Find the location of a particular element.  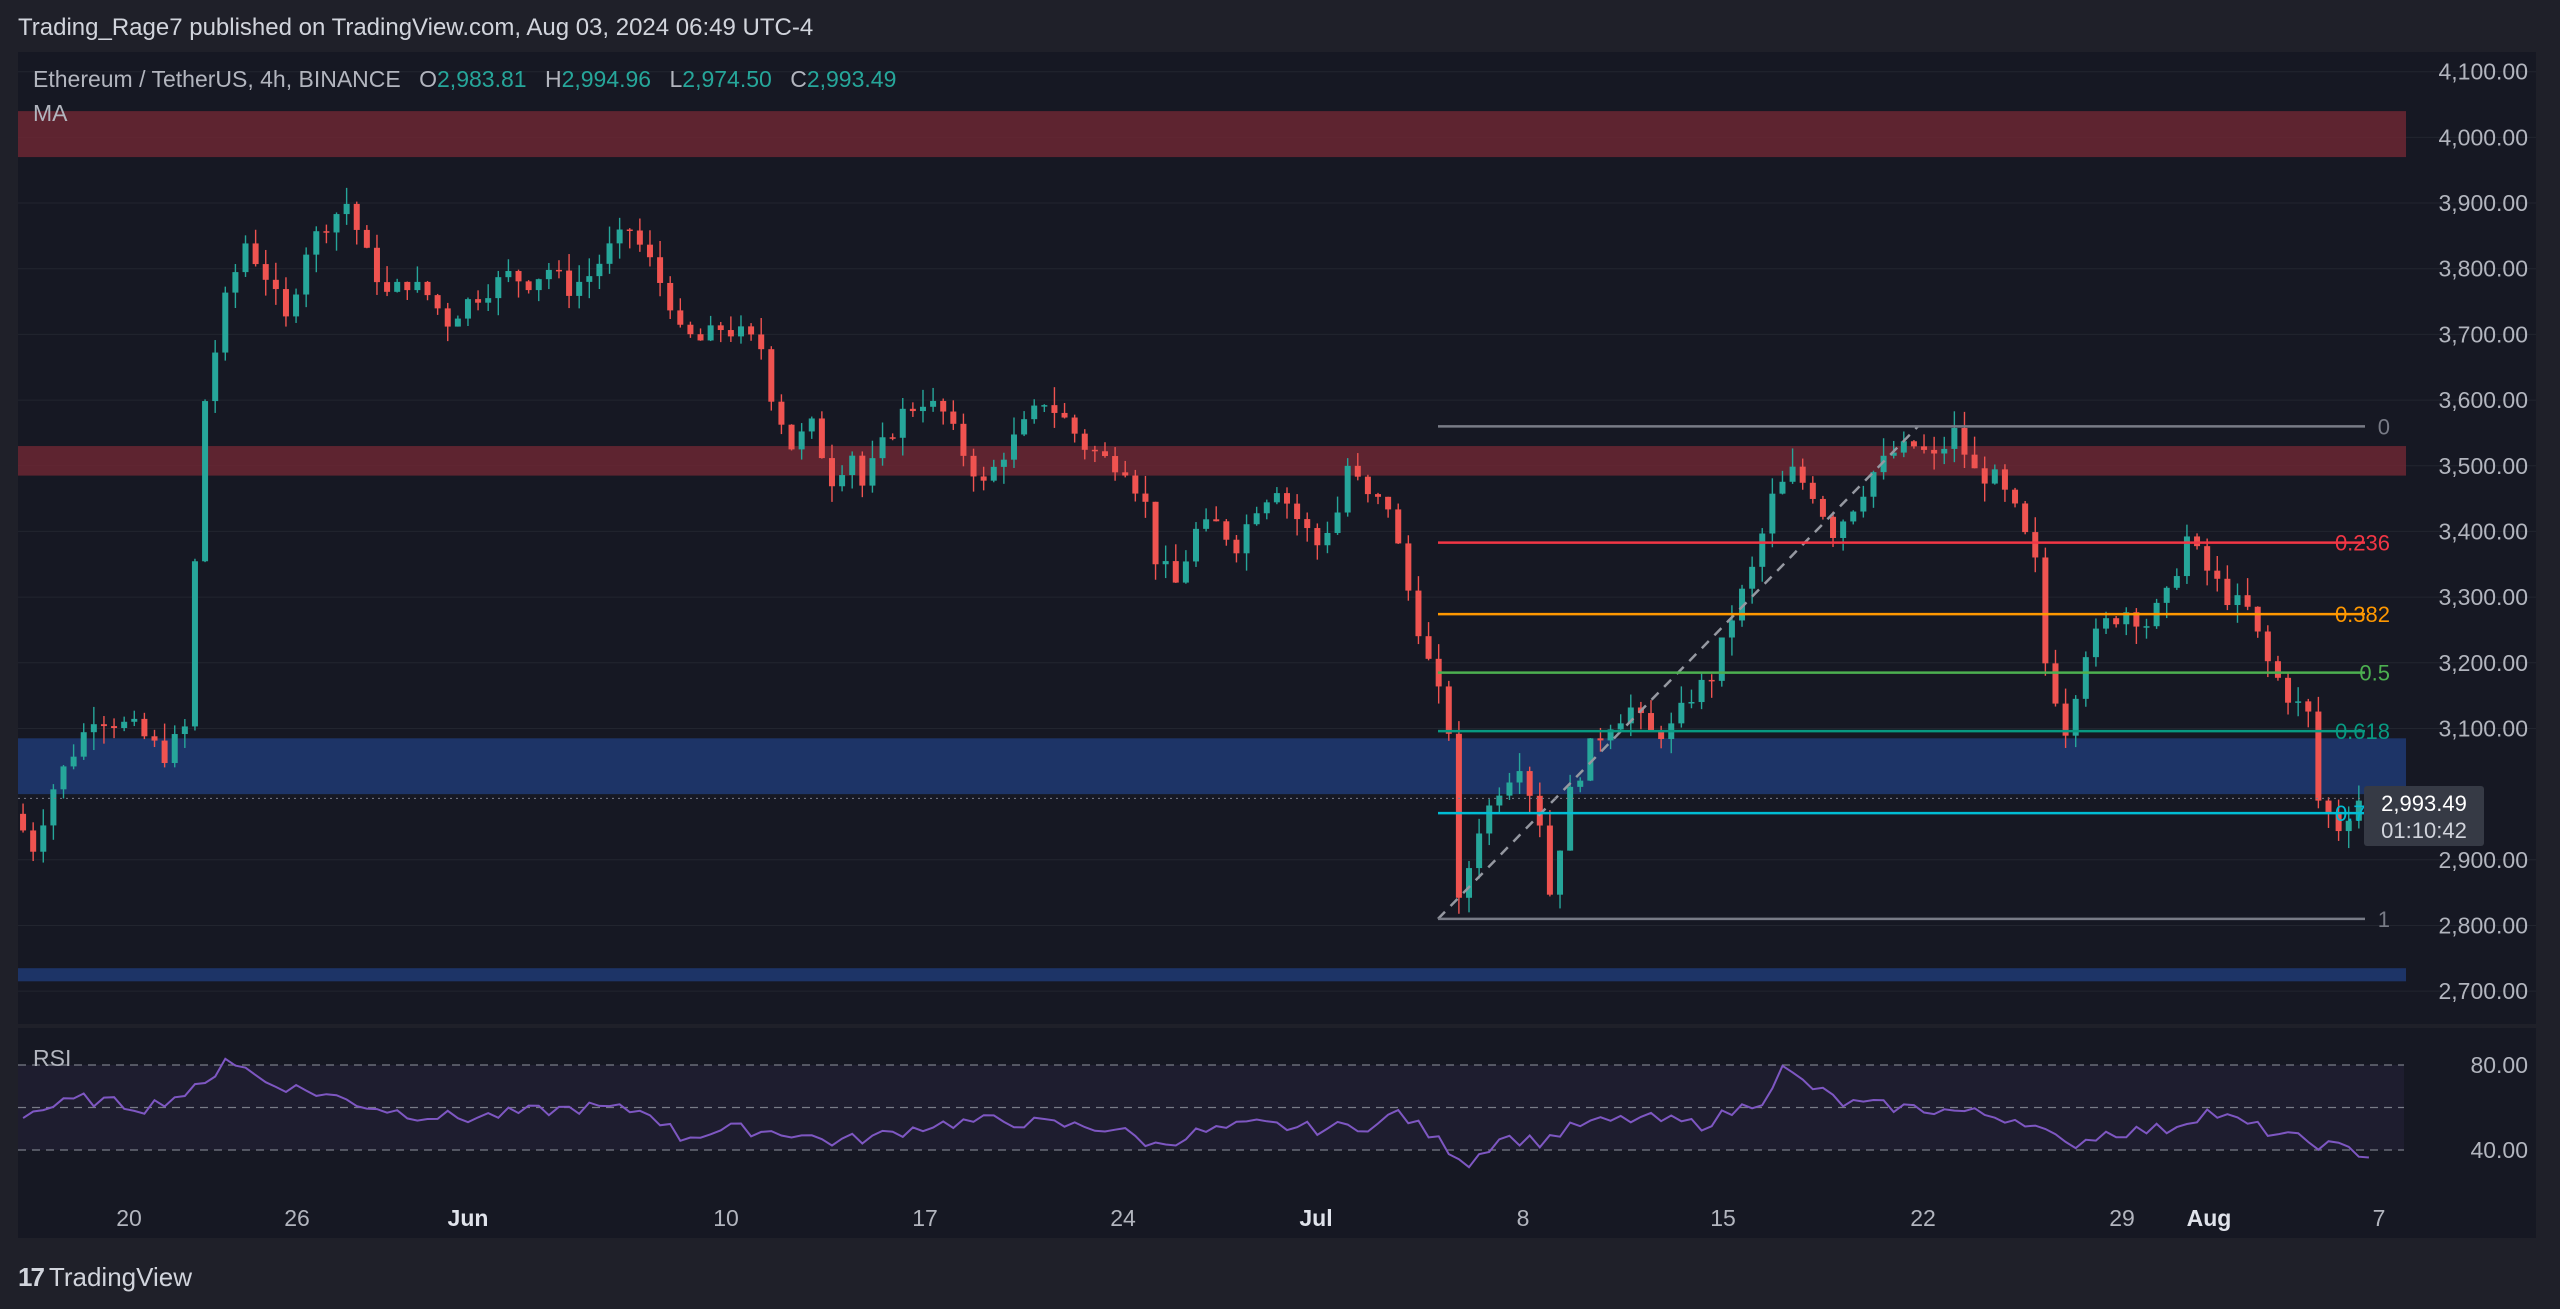

x-tick-label: 22 is located at coordinates (1923, 1218).